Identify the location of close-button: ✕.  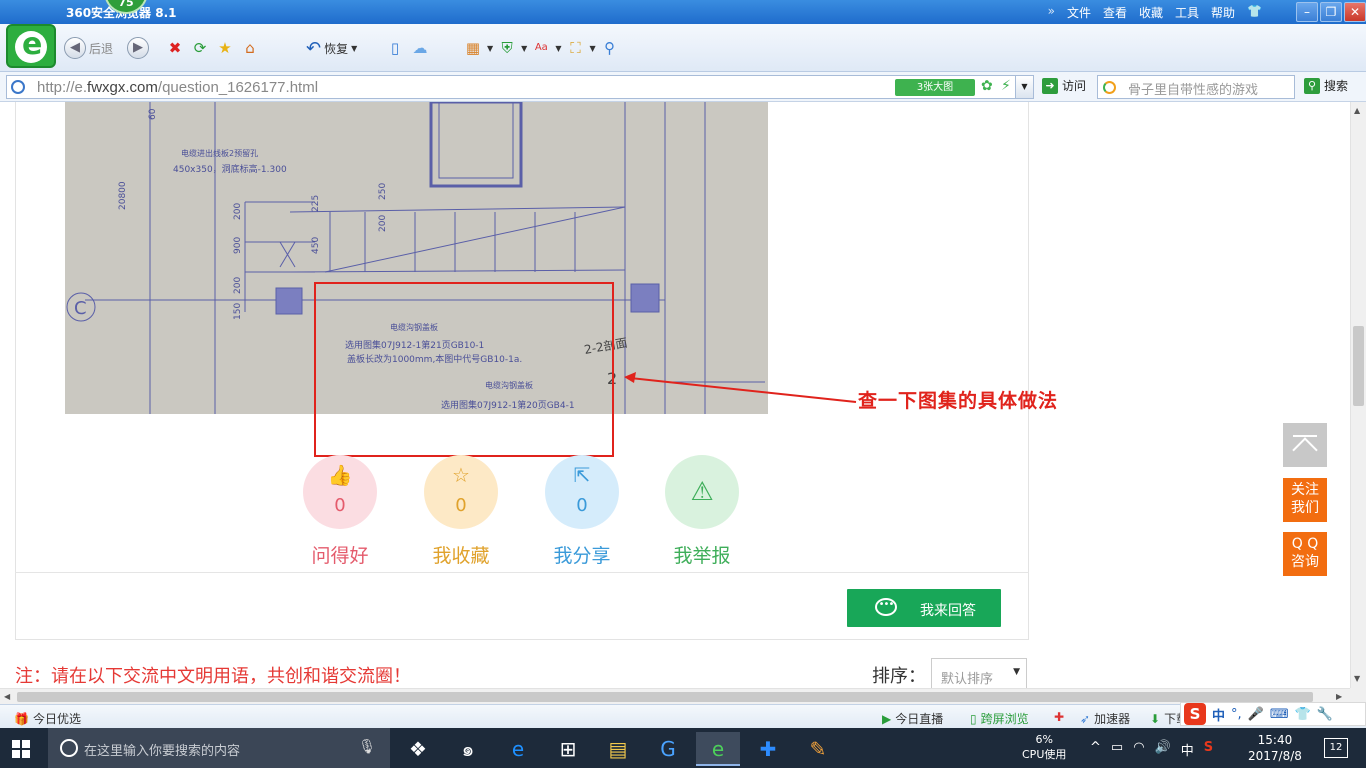
(1355, 12).